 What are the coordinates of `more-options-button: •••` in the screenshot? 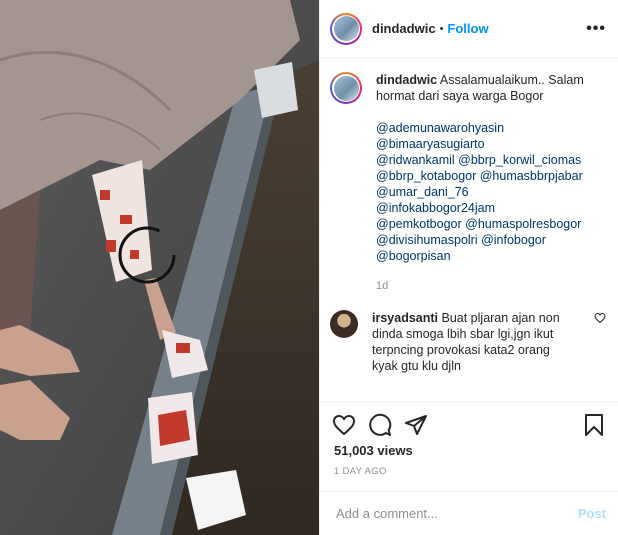 It's located at (596, 29).